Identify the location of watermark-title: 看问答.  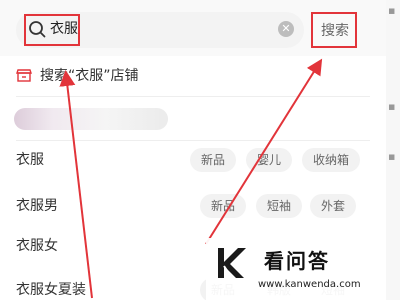
(297, 261).